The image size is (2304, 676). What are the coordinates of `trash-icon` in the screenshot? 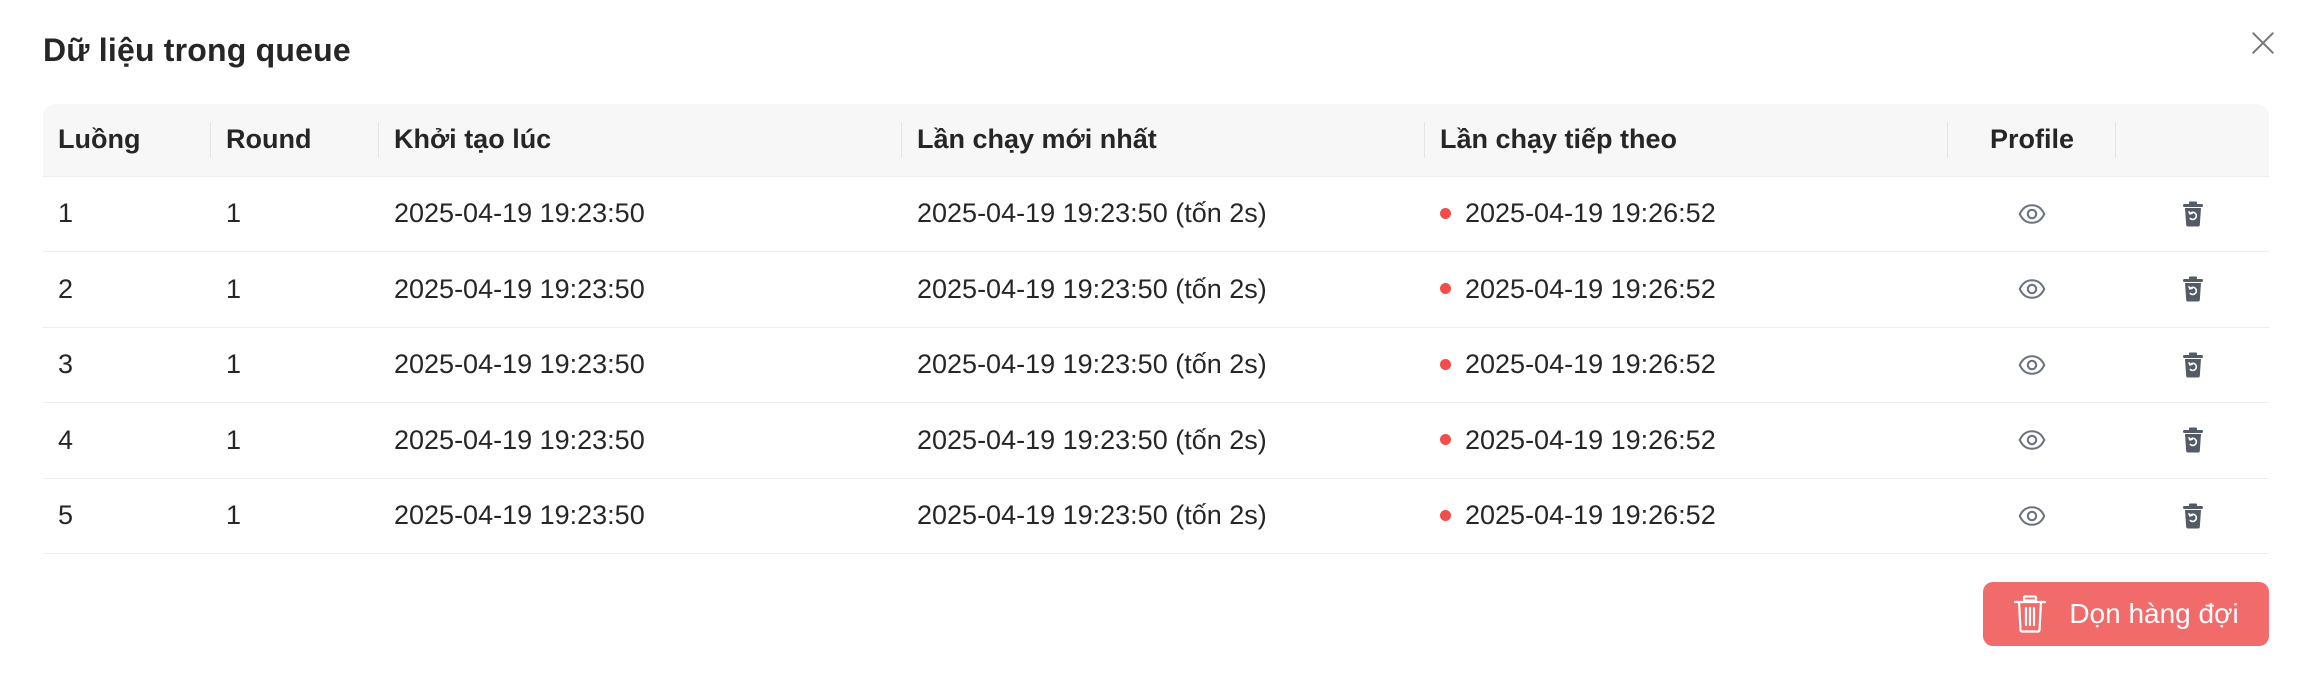 It's located at (2030, 614).